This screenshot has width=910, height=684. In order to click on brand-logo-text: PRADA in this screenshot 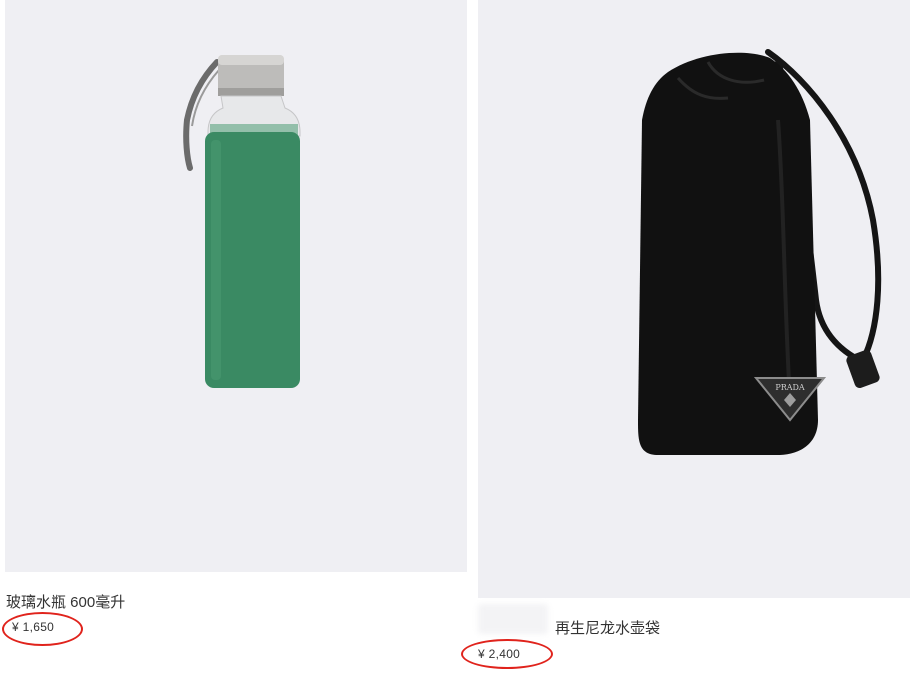, I will do `click(790, 387)`.